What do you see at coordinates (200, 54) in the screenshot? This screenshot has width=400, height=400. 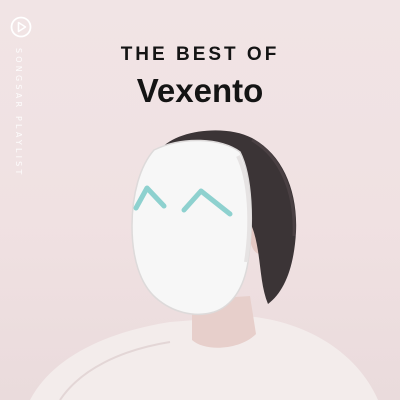 I see `pretitle: THE BEST OF` at bounding box center [200, 54].